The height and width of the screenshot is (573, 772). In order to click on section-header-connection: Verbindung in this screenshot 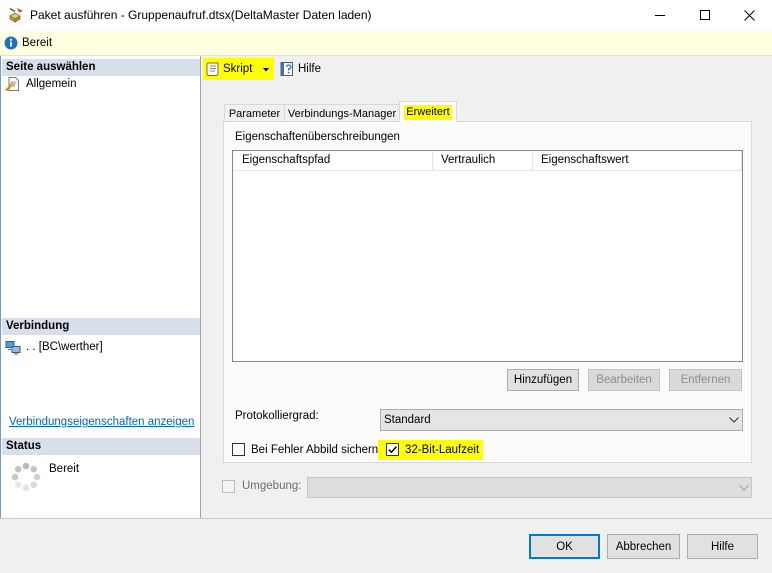, I will do `click(101, 326)`.